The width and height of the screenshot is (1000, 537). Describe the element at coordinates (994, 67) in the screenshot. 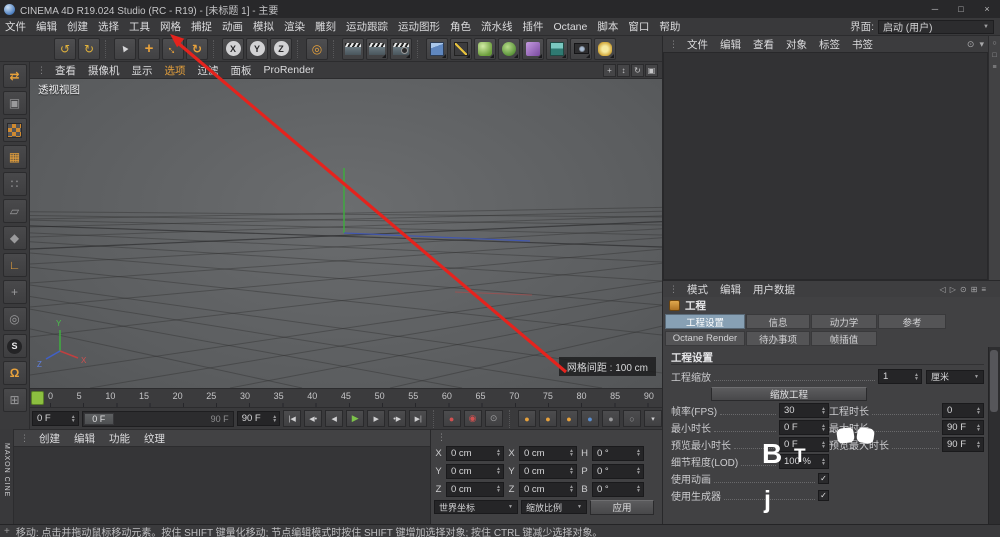

I see `list-icon: ≡` at that location.